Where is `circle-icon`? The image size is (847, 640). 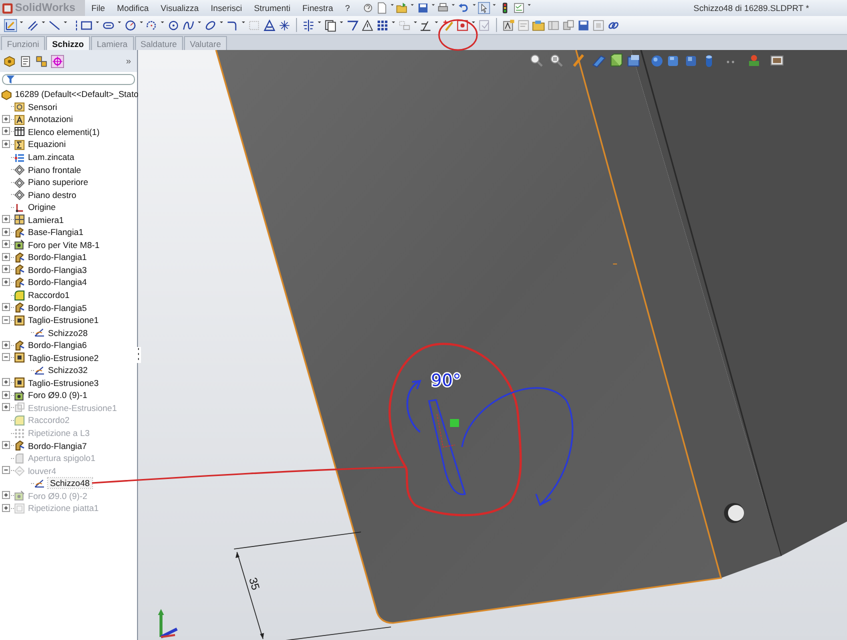
circle-icon is located at coordinates (130, 25).